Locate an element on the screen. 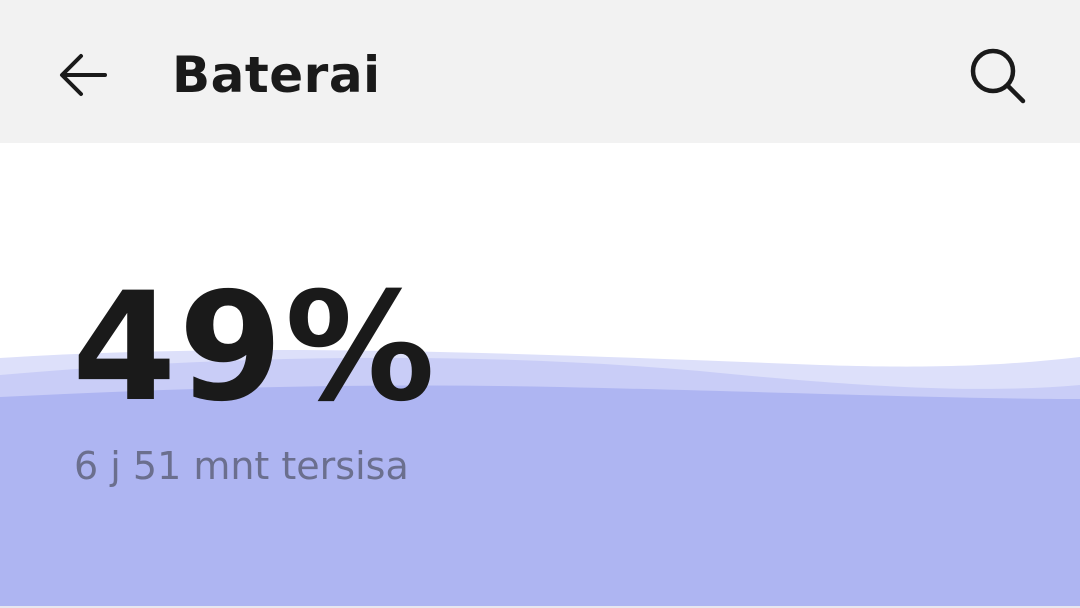  search-icon is located at coordinates (998, 76).